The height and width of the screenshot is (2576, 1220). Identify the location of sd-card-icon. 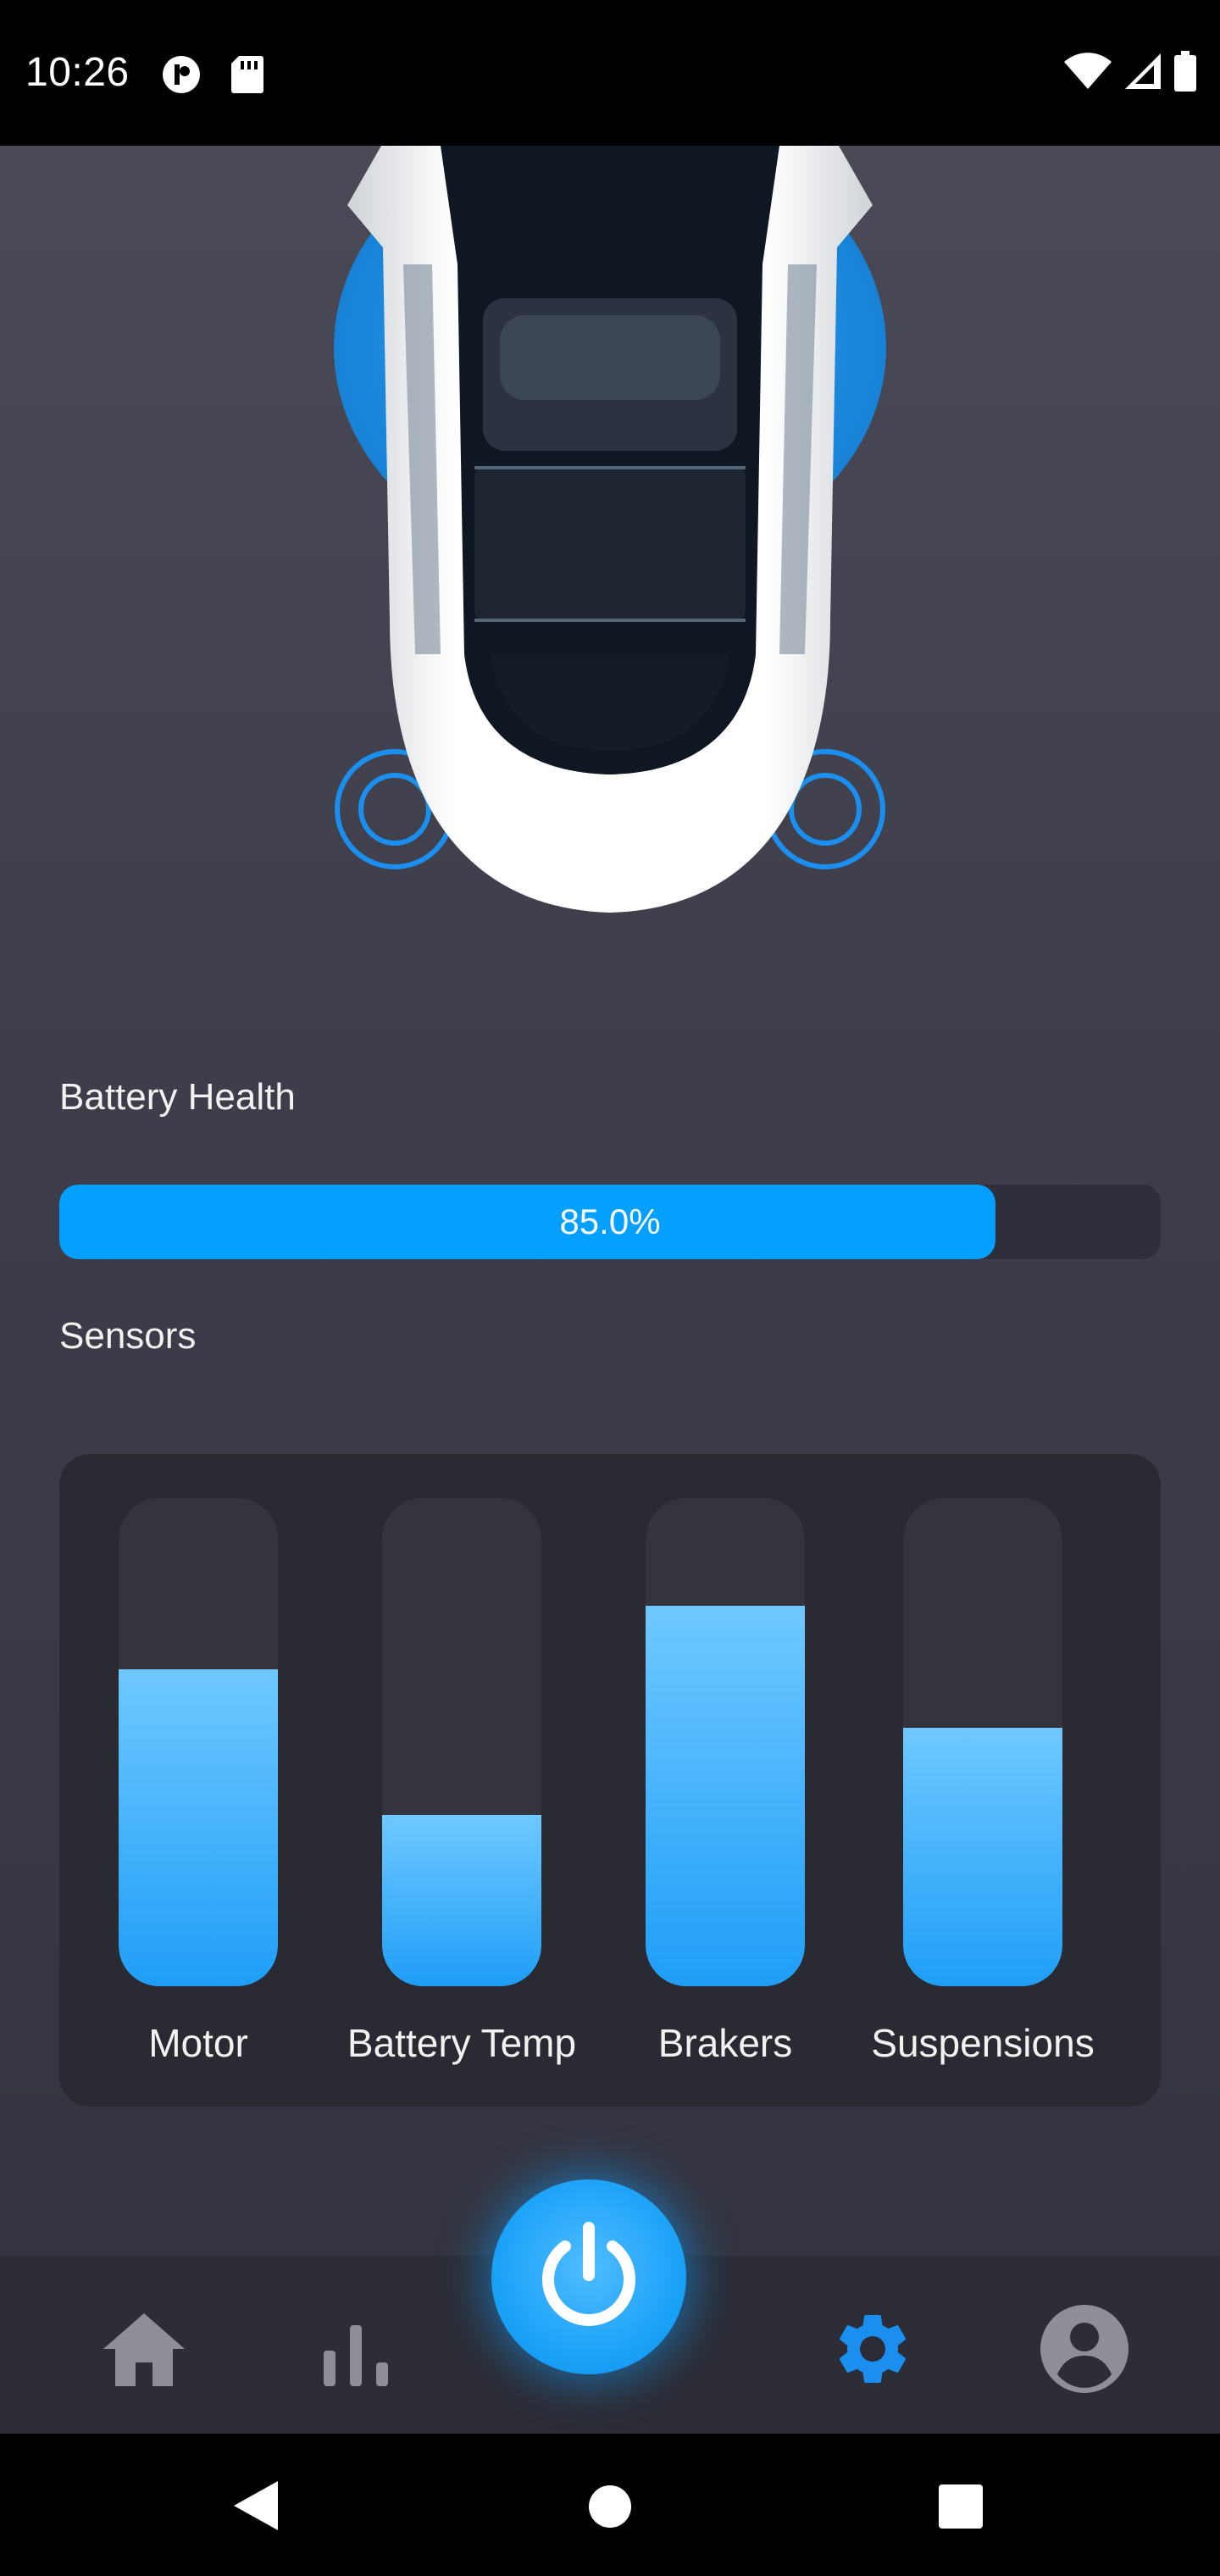
(250, 74).